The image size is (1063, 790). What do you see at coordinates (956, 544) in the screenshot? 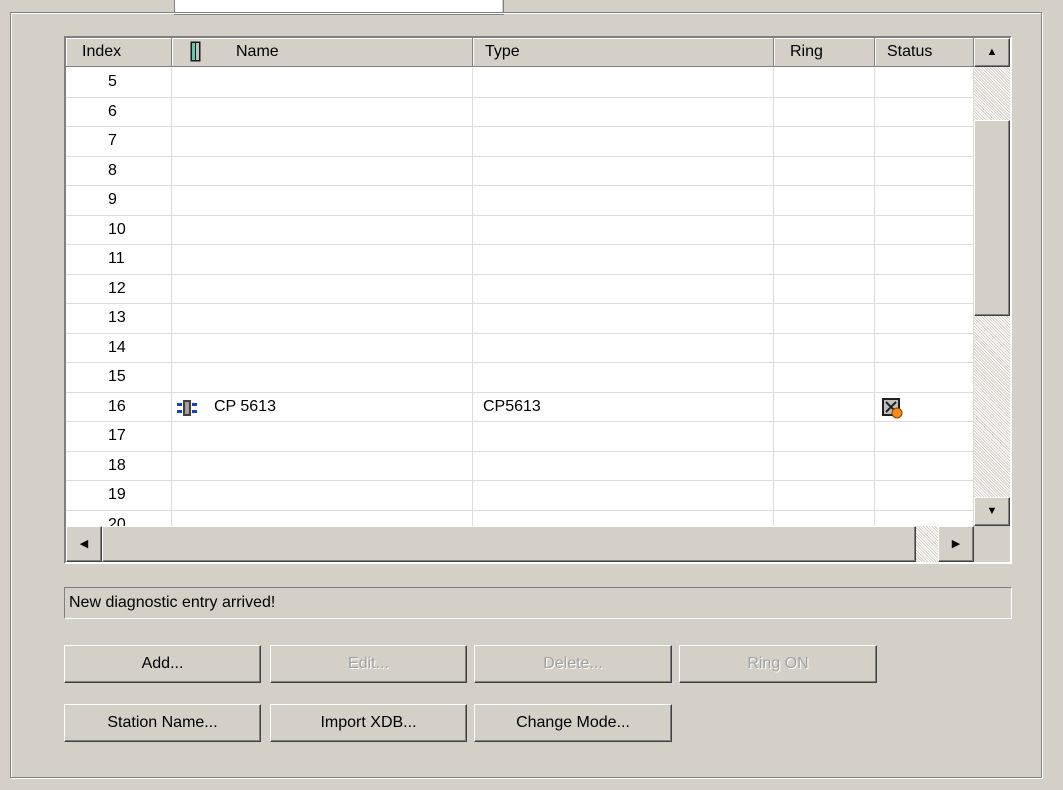
I see `scroll-right-arrow-icon: ▶` at bounding box center [956, 544].